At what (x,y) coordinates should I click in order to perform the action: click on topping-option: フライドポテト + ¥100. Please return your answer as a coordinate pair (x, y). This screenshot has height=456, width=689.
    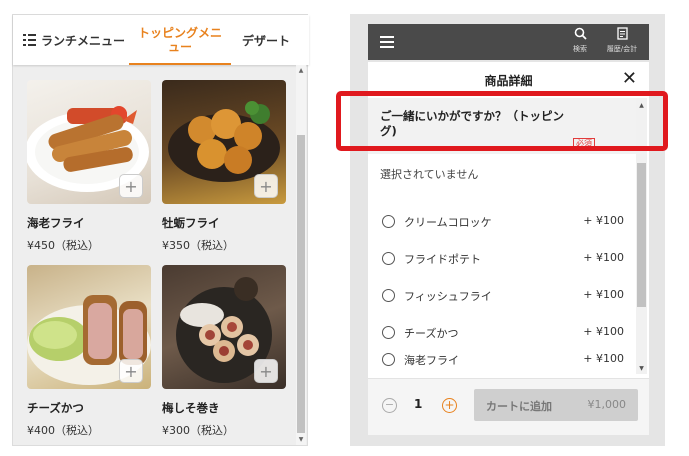
    Looking at the image, I should click on (502, 259).